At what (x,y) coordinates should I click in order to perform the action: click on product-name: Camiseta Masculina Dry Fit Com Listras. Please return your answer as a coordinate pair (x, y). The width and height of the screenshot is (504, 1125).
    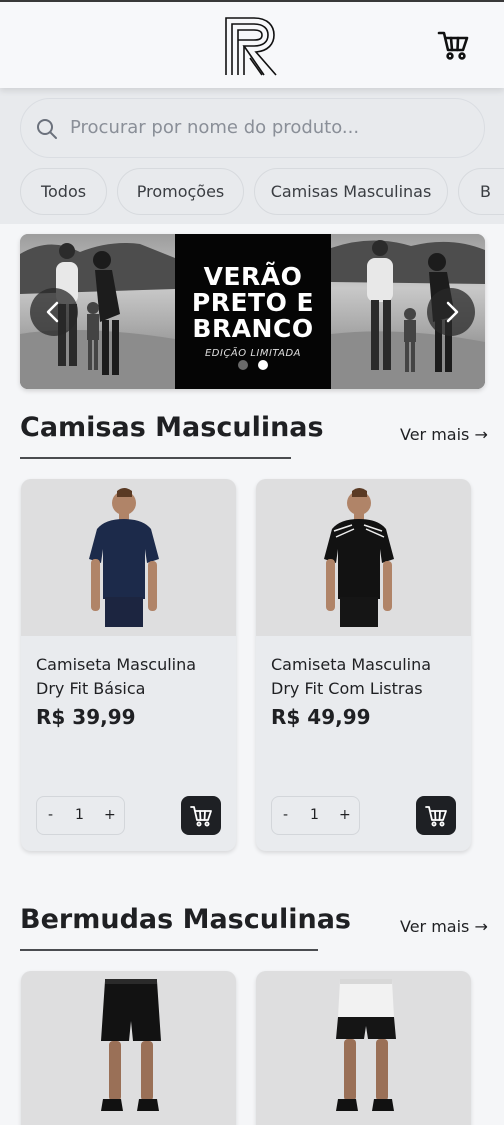
    Looking at the image, I should click on (366, 677).